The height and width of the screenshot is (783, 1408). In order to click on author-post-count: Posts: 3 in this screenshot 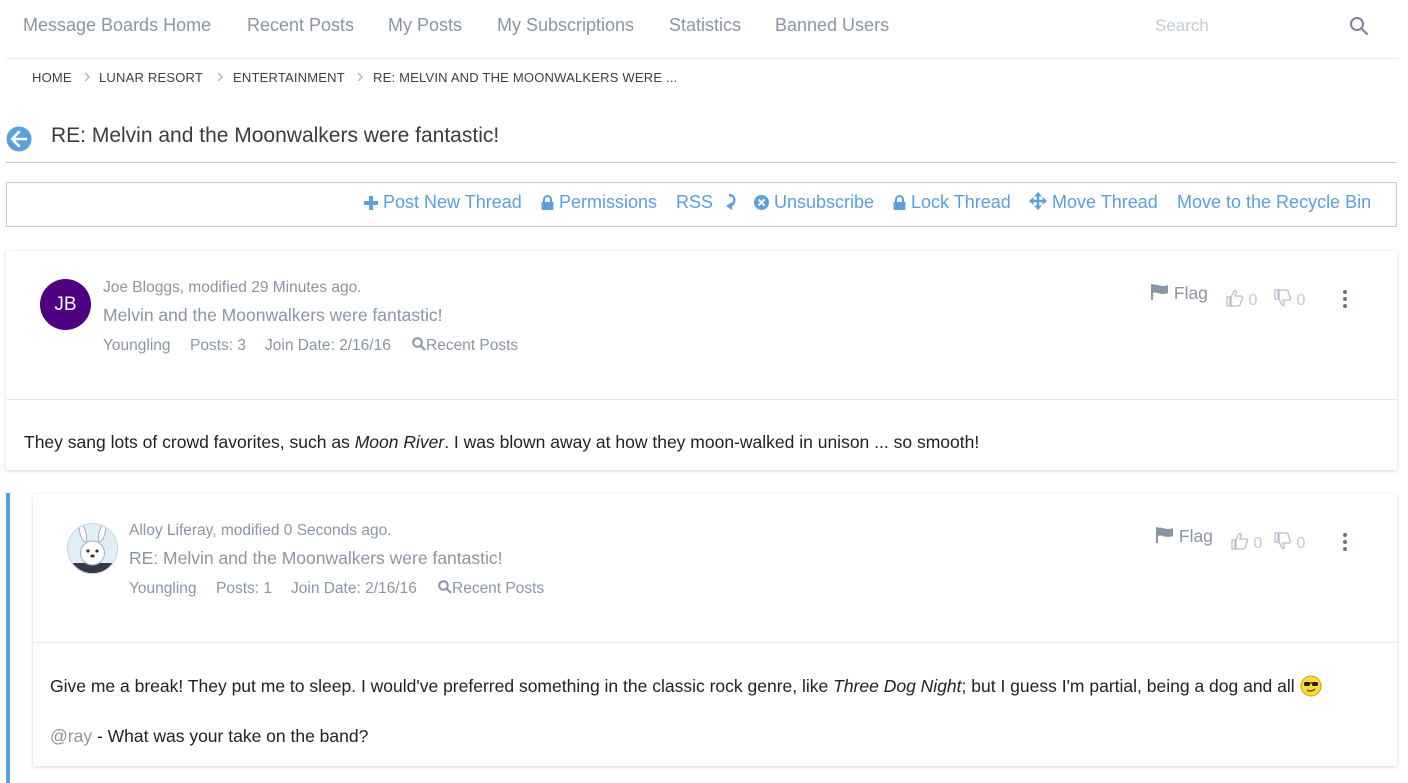, I will do `click(218, 345)`.